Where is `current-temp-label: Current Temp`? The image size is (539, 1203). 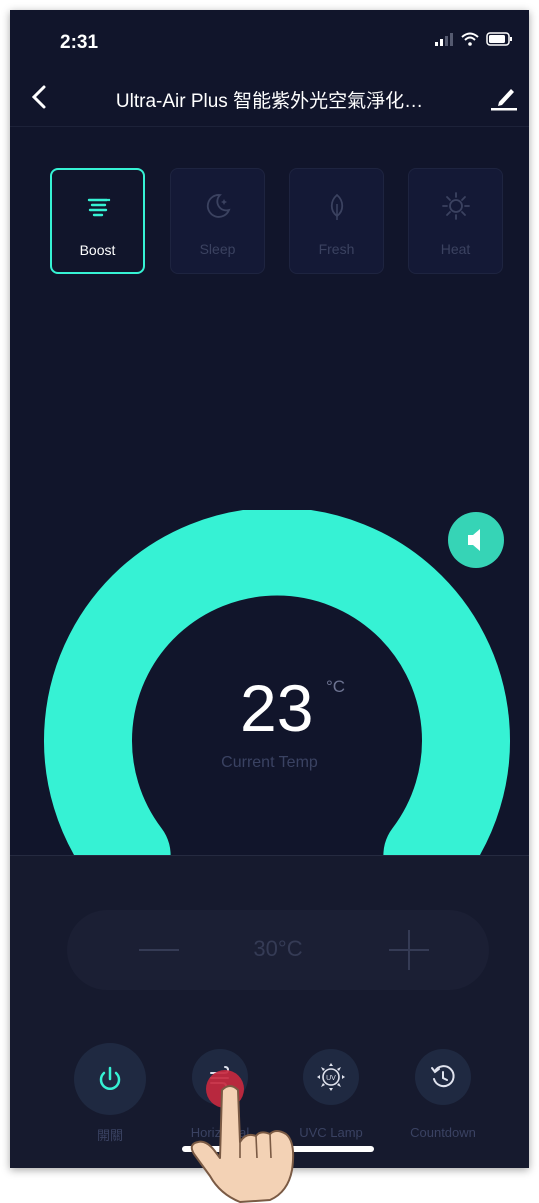
current-temp-label: Current Temp is located at coordinates (269, 762).